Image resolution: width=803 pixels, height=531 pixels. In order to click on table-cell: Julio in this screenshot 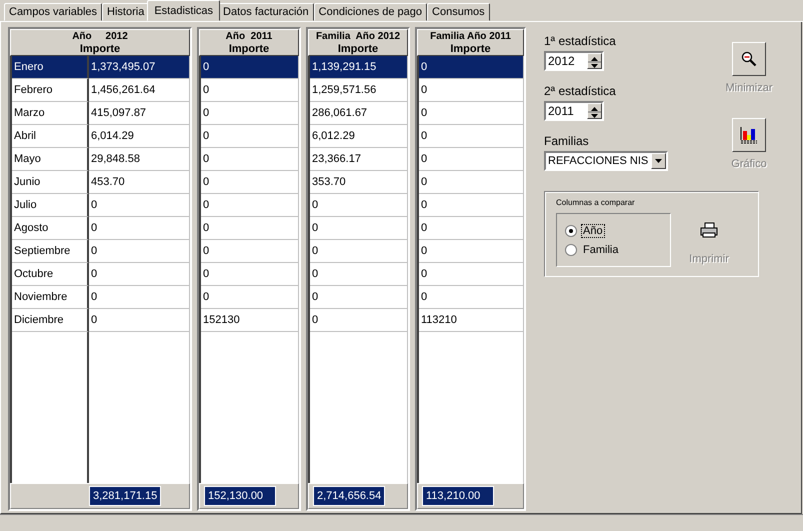, I will do `click(50, 205)`.